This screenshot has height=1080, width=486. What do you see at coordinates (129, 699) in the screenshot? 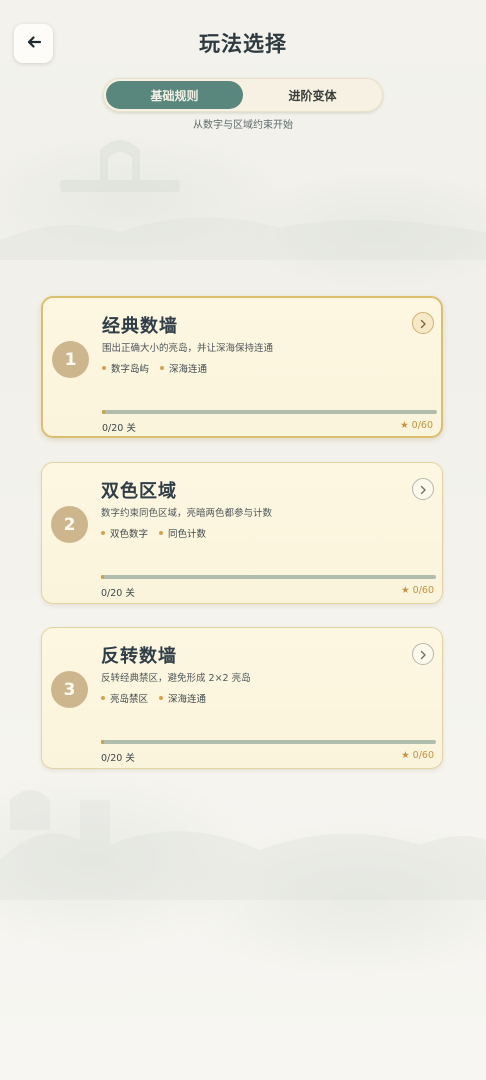
I see `tag-label: 亮岛禁区` at bounding box center [129, 699].